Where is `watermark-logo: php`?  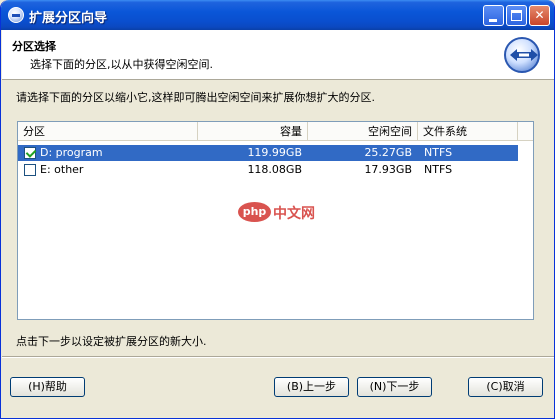 watermark-logo: php is located at coordinates (254, 212).